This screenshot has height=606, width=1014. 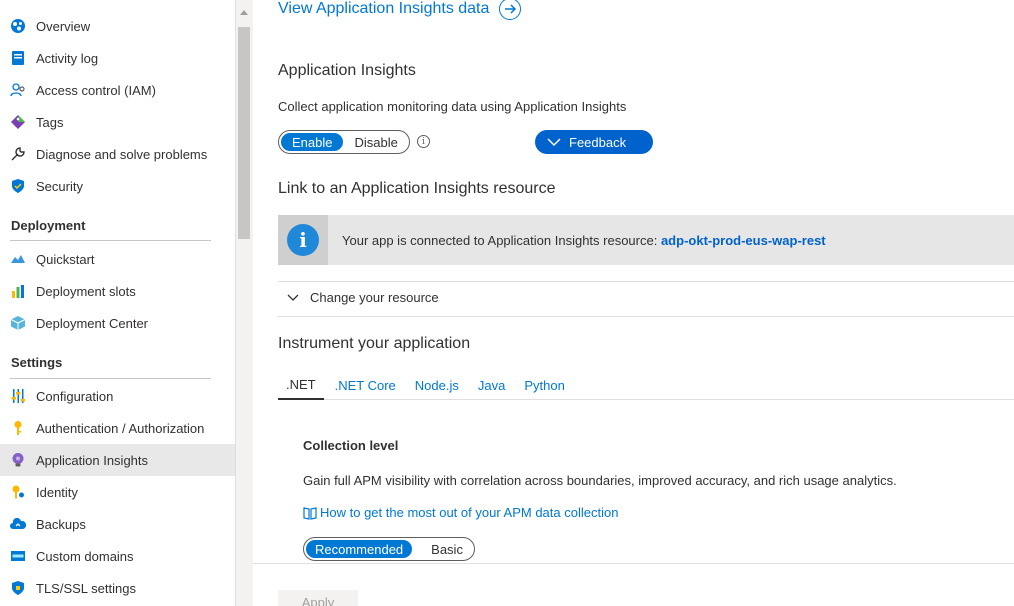 I want to click on people-icon, so click(x=18, y=90).